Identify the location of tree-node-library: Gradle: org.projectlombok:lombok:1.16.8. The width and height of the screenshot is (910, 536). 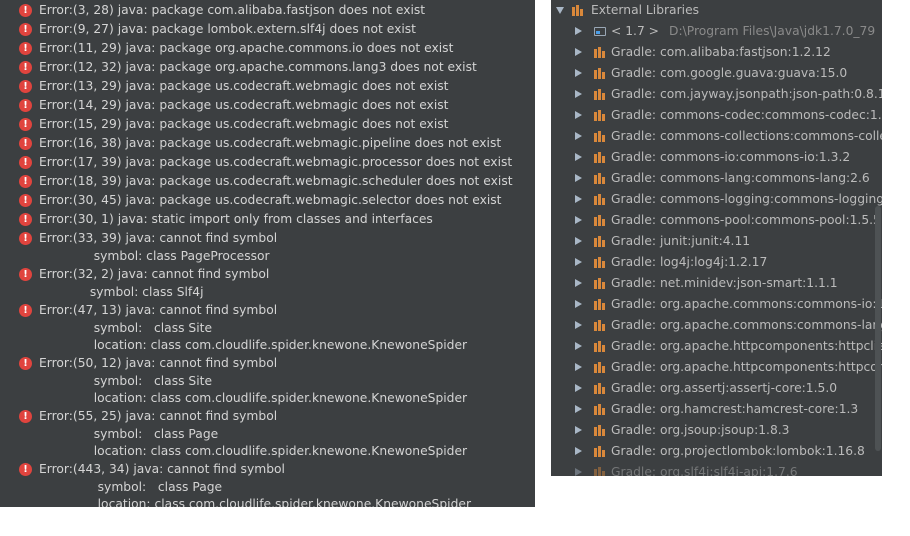
(716, 451).